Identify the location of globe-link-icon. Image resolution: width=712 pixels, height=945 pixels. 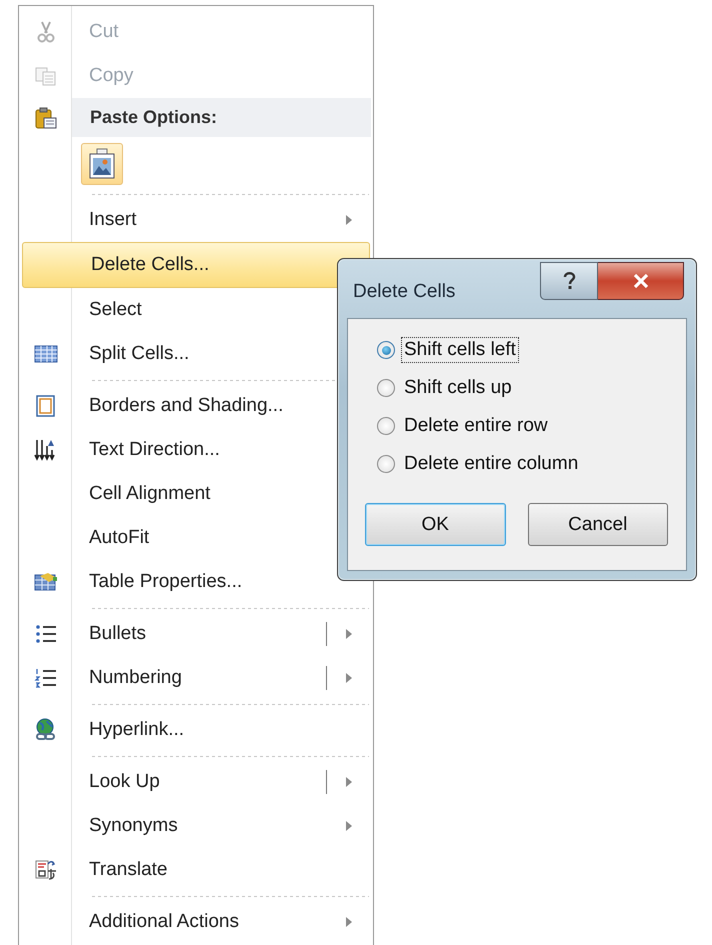
(46, 730).